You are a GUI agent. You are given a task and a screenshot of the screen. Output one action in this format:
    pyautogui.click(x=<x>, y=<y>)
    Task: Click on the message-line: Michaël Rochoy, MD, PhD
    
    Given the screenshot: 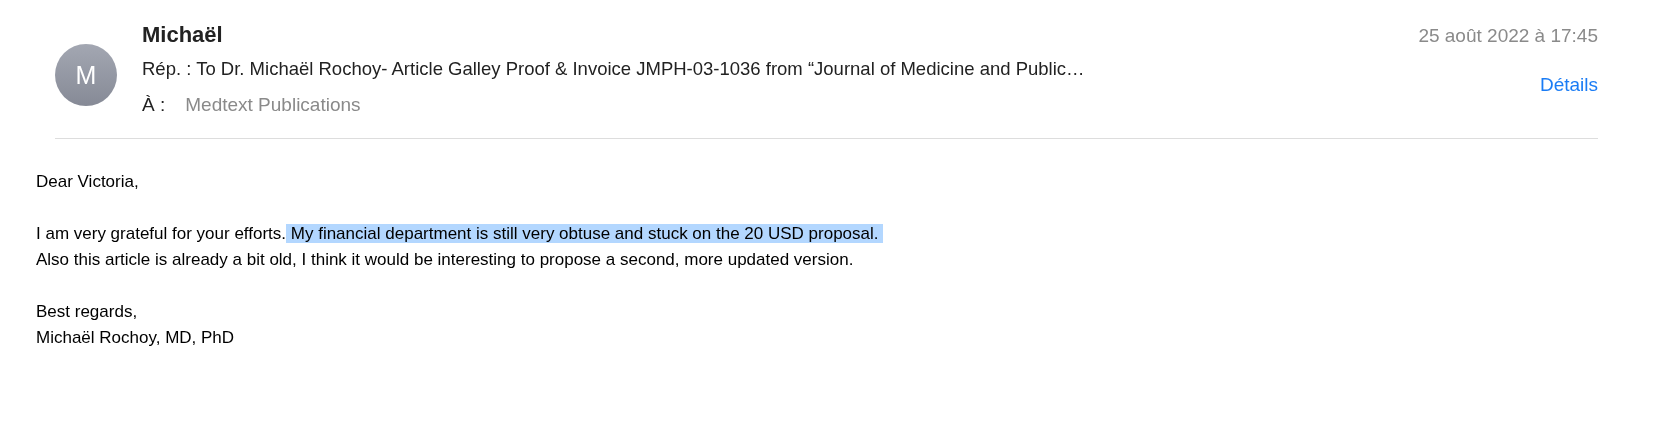 What is the action you would take?
    pyautogui.click(x=135, y=338)
    